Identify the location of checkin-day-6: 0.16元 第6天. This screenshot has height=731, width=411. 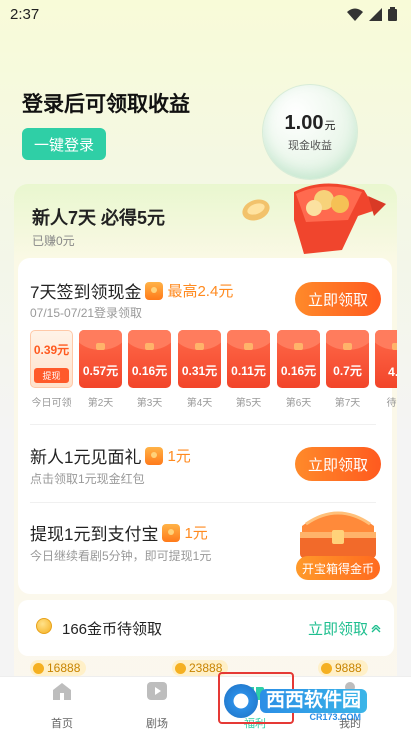
(298, 369).